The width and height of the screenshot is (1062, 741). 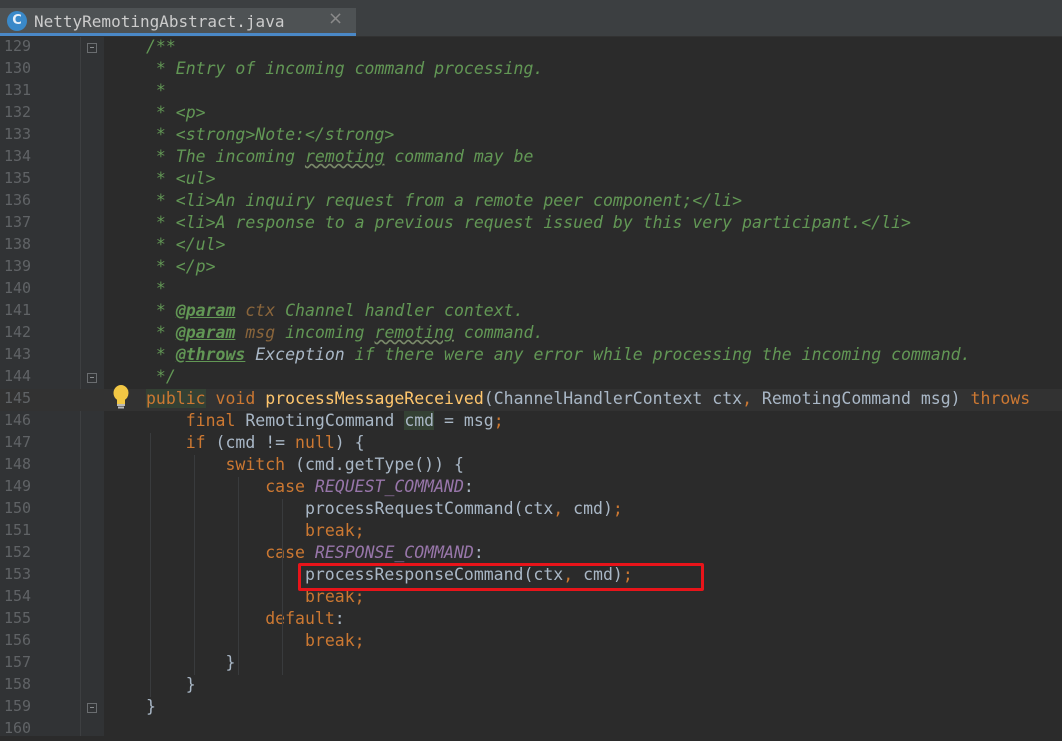 I want to click on line-number: 141, so click(x=22, y=312).